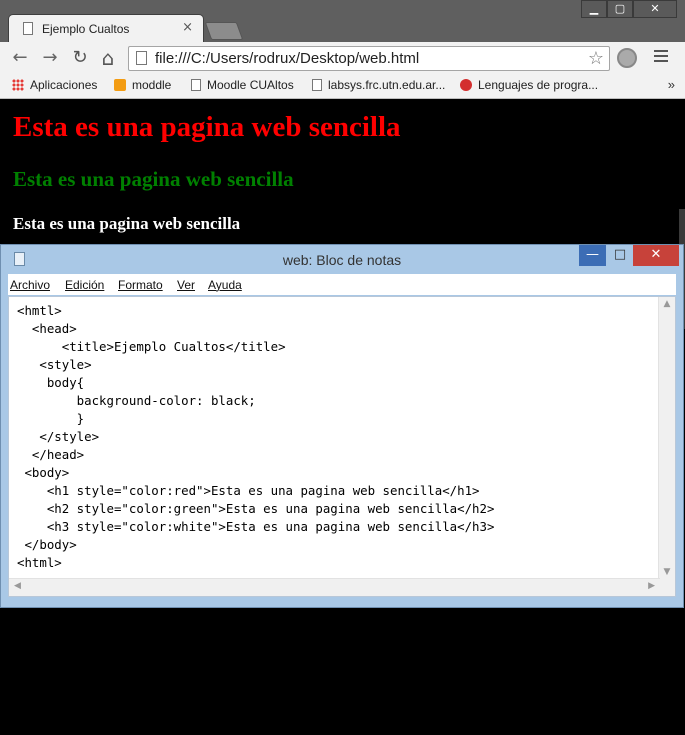 The image size is (685, 735). What do you see at coordinates (120, 85) in the screenshot?
I see `moodle-icon` at bounding box center [120, 85].